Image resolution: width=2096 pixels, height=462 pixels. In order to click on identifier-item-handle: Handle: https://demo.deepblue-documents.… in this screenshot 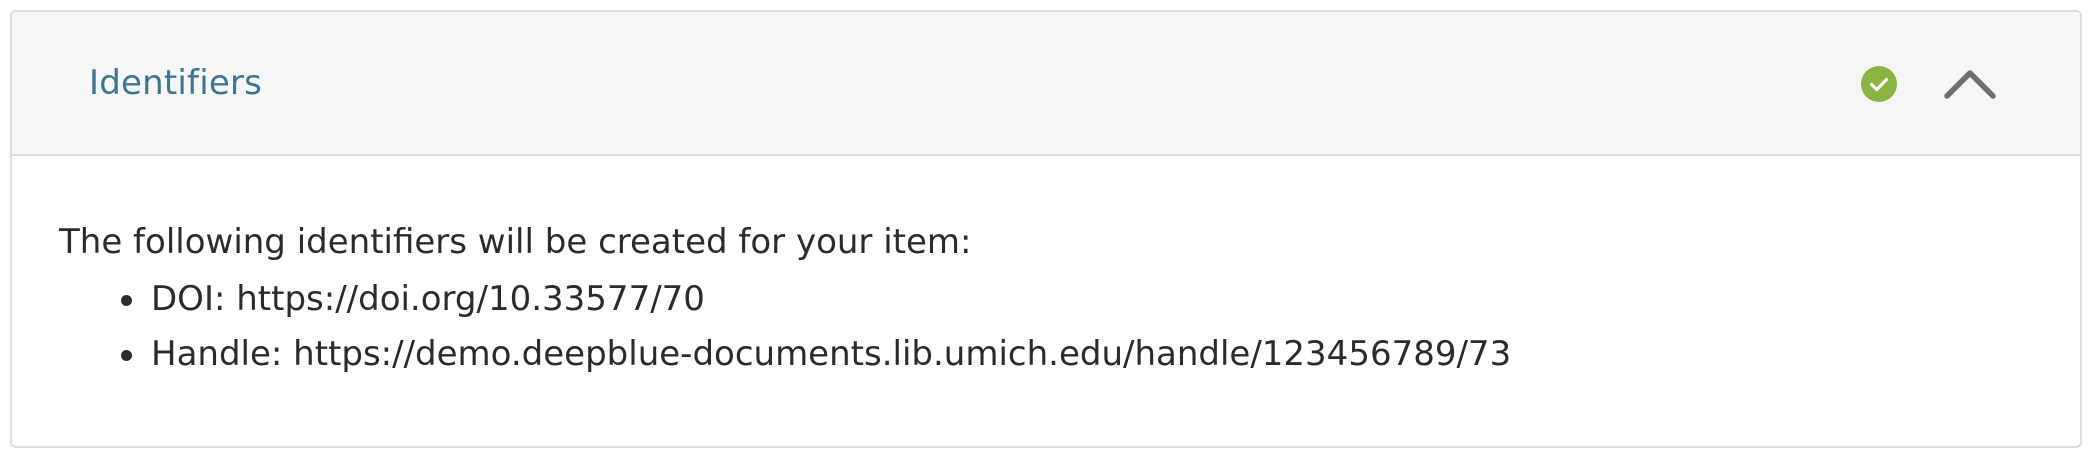, I will do `click(1100, 354)`.